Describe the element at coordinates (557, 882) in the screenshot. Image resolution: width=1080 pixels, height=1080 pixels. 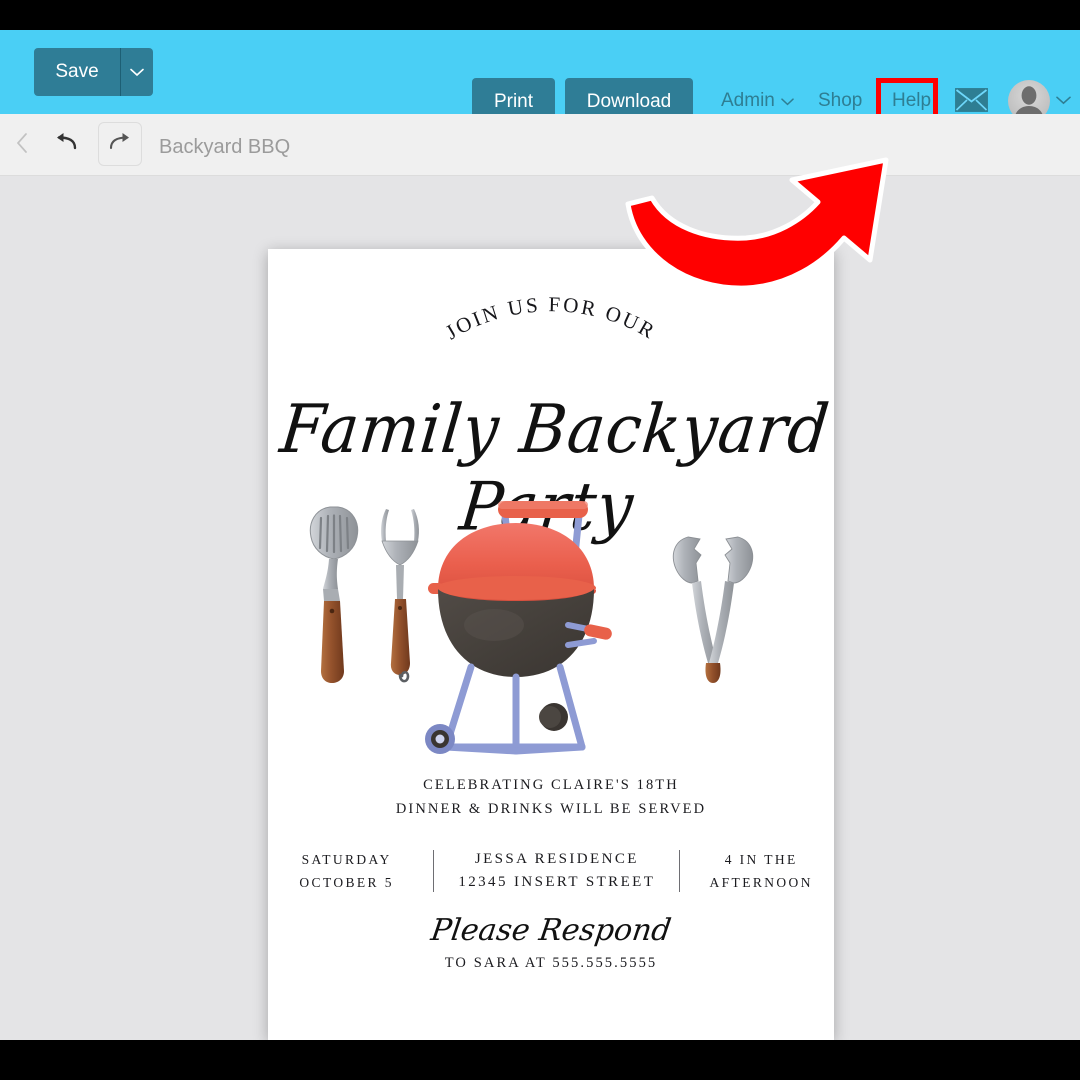
I see `info-location-line2: 12345 INSERT STREET` at that location.